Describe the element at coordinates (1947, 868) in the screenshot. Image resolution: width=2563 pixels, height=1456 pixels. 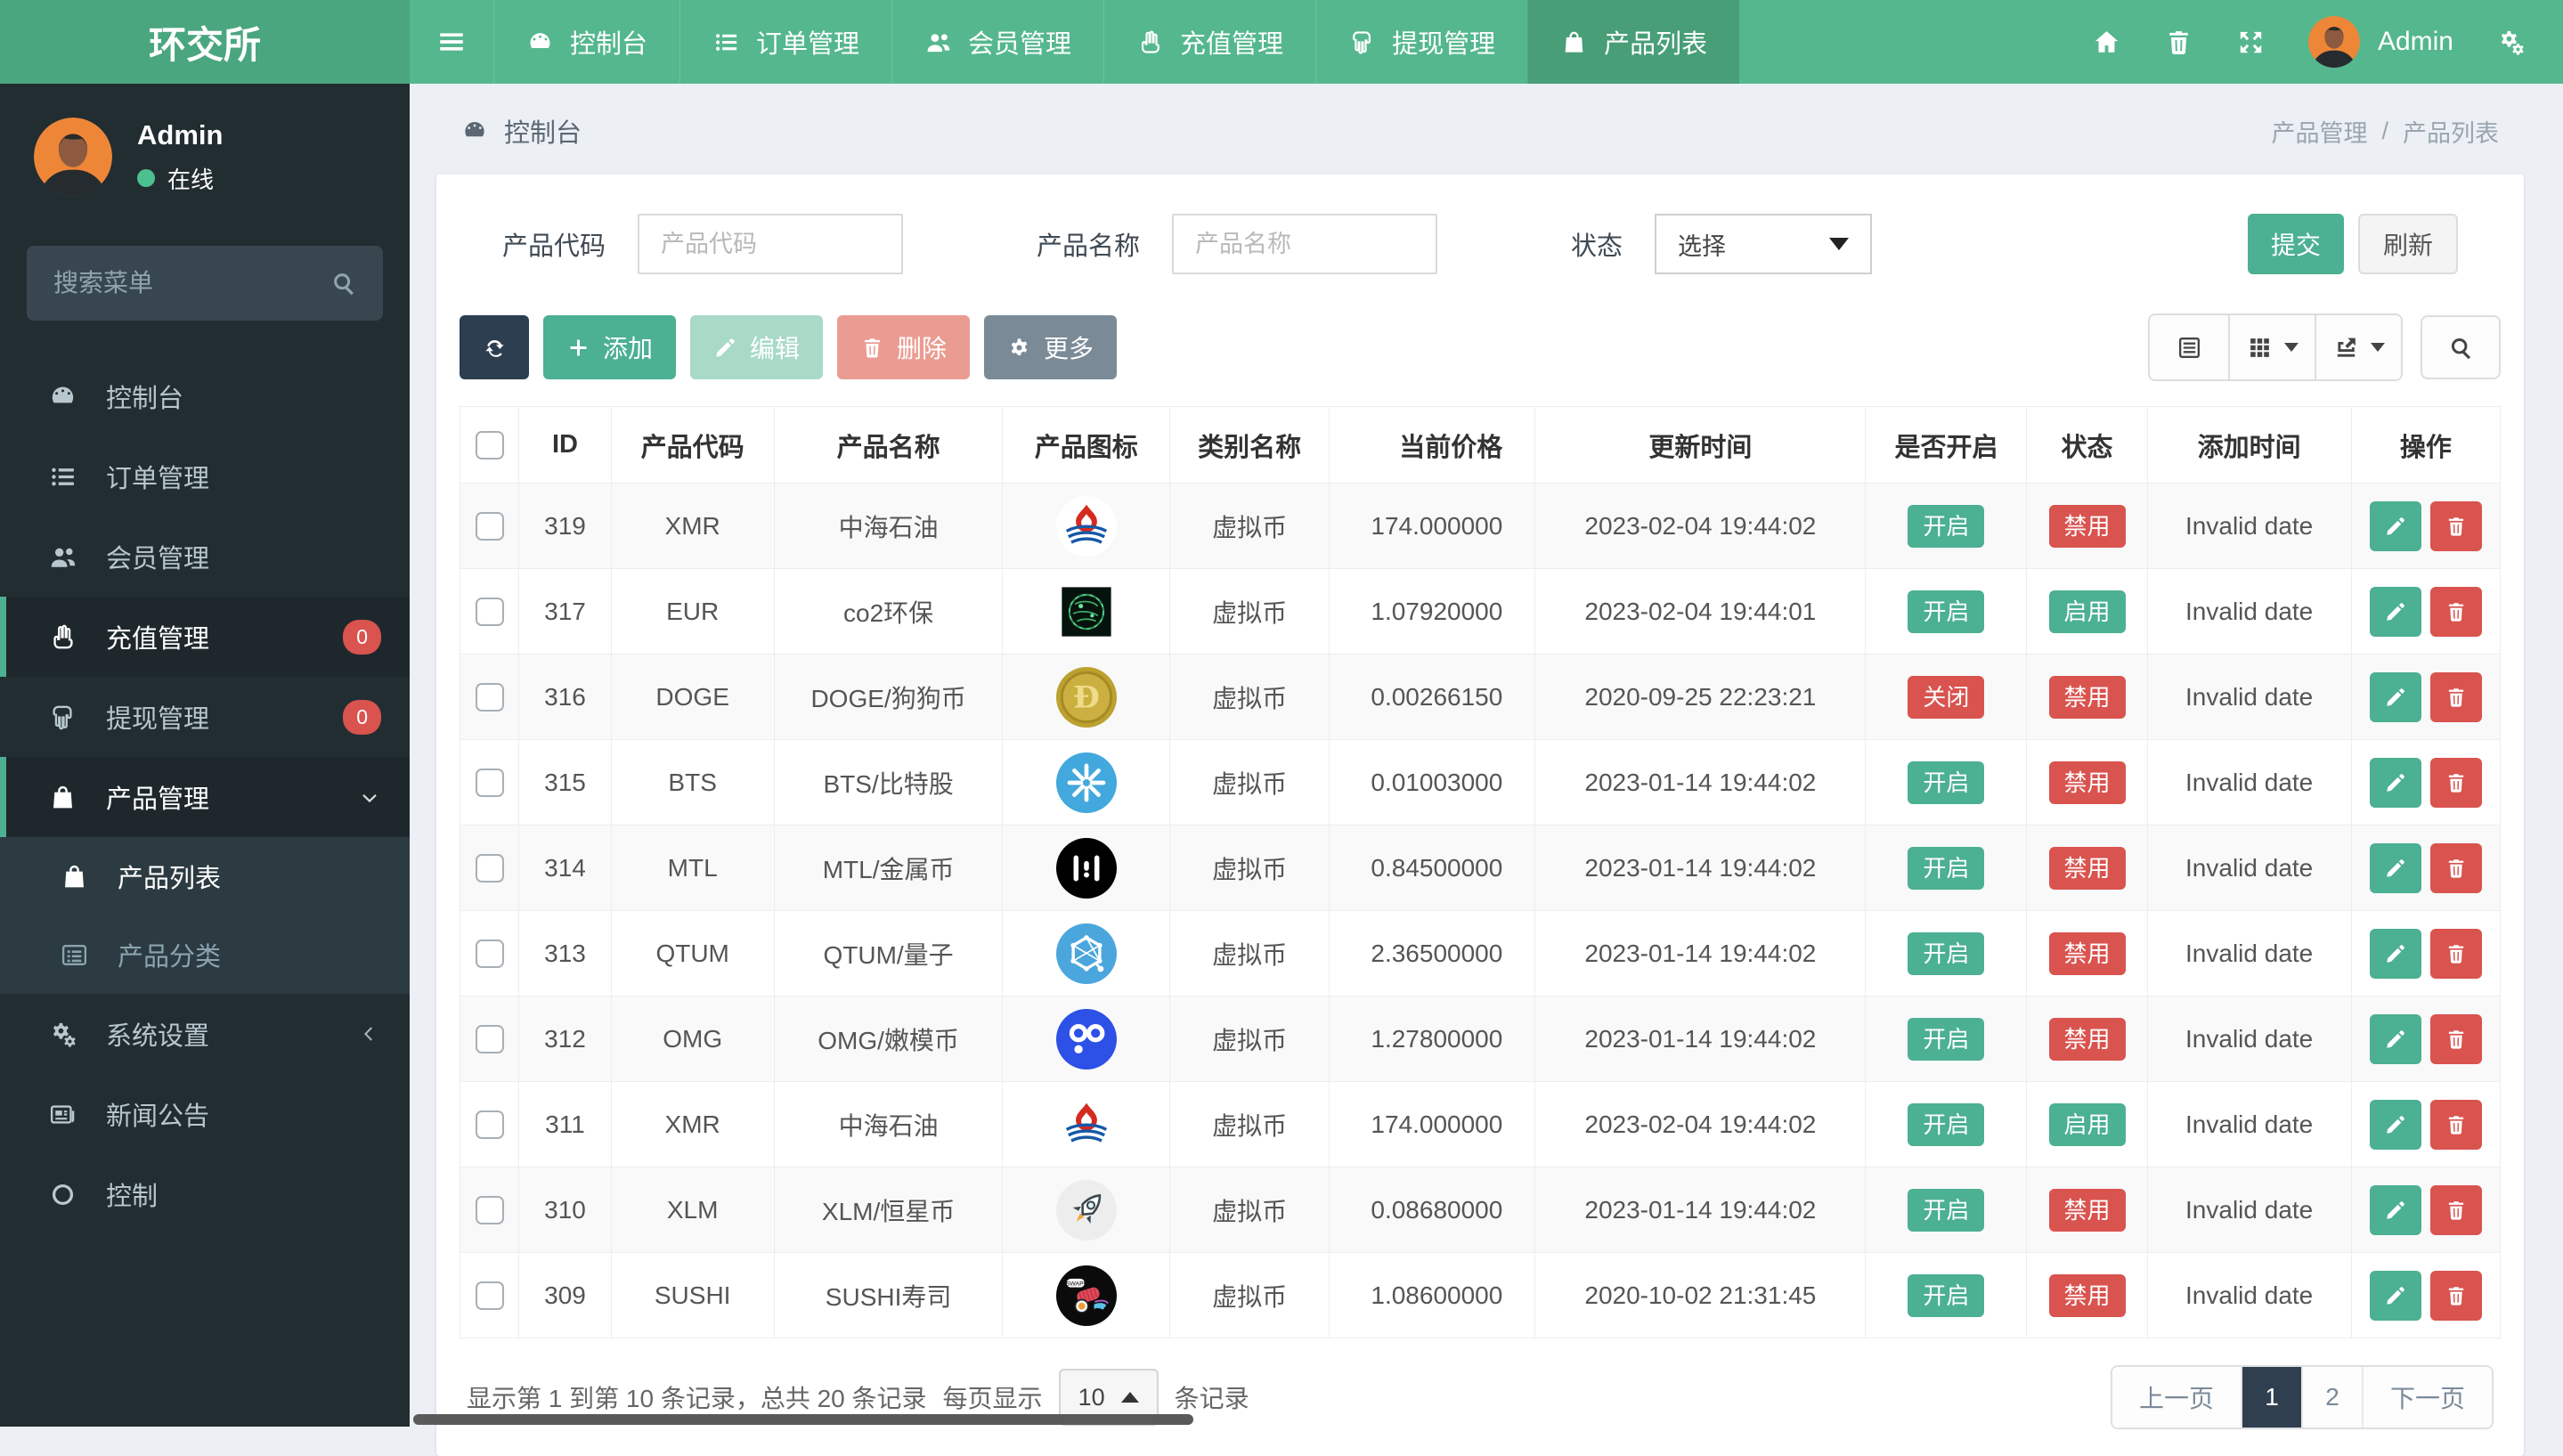
I see `open-state-badge: 开启` at that location.